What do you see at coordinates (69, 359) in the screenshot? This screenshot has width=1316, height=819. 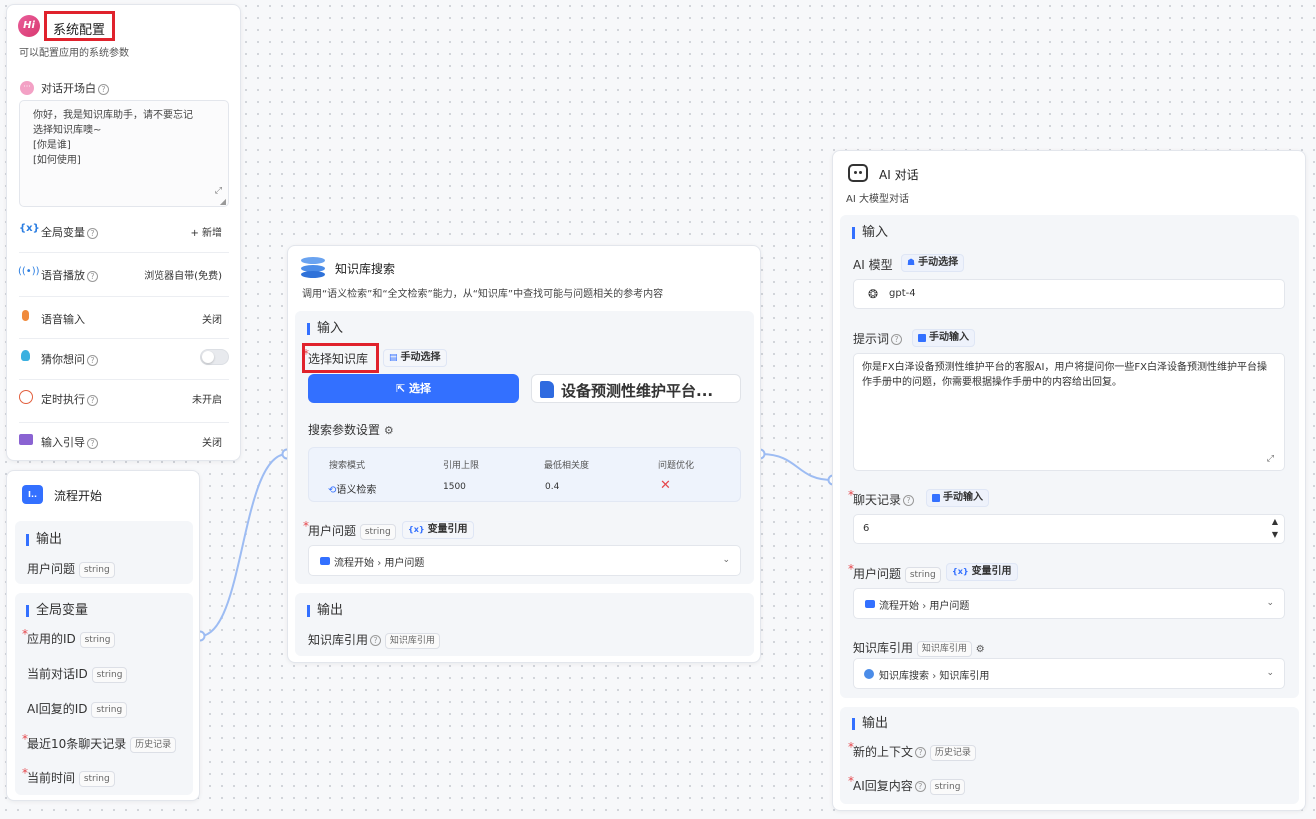 I see `row-label-guess: 猜你想问?` at bounding box center [69, 359].